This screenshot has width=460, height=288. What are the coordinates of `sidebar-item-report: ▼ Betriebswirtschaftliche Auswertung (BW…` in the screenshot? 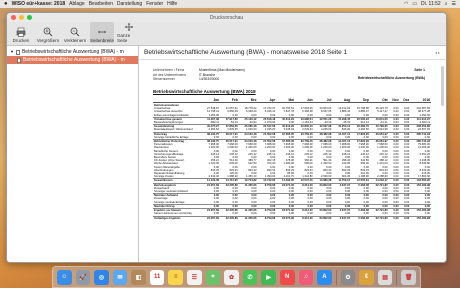 It's located at (72, 52).